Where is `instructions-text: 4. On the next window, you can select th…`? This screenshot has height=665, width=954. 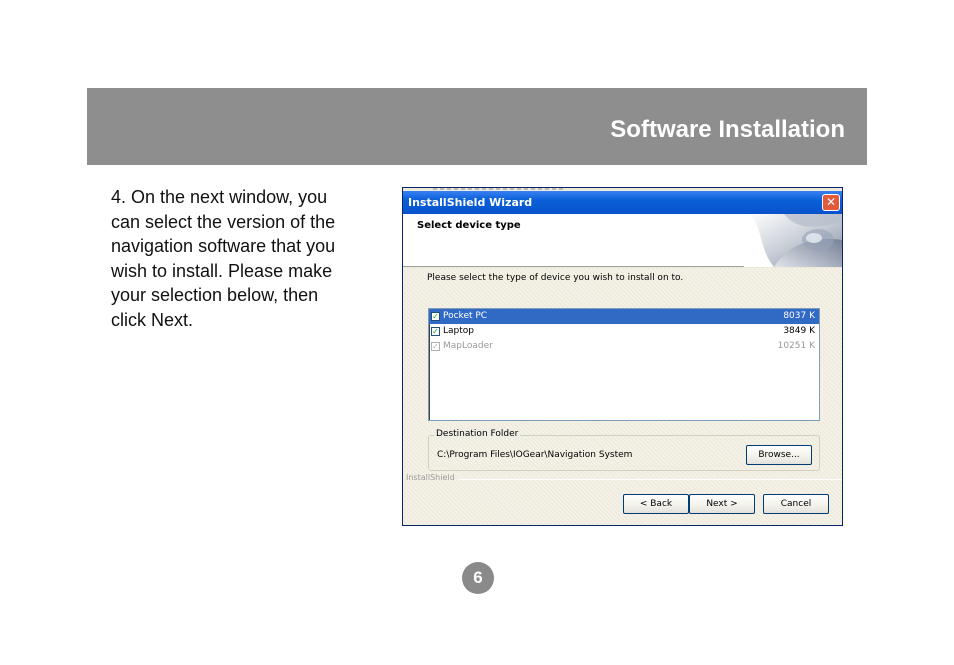 instructions-text: 4. On the next window, you can select th… is located at coordinates (246, 259).